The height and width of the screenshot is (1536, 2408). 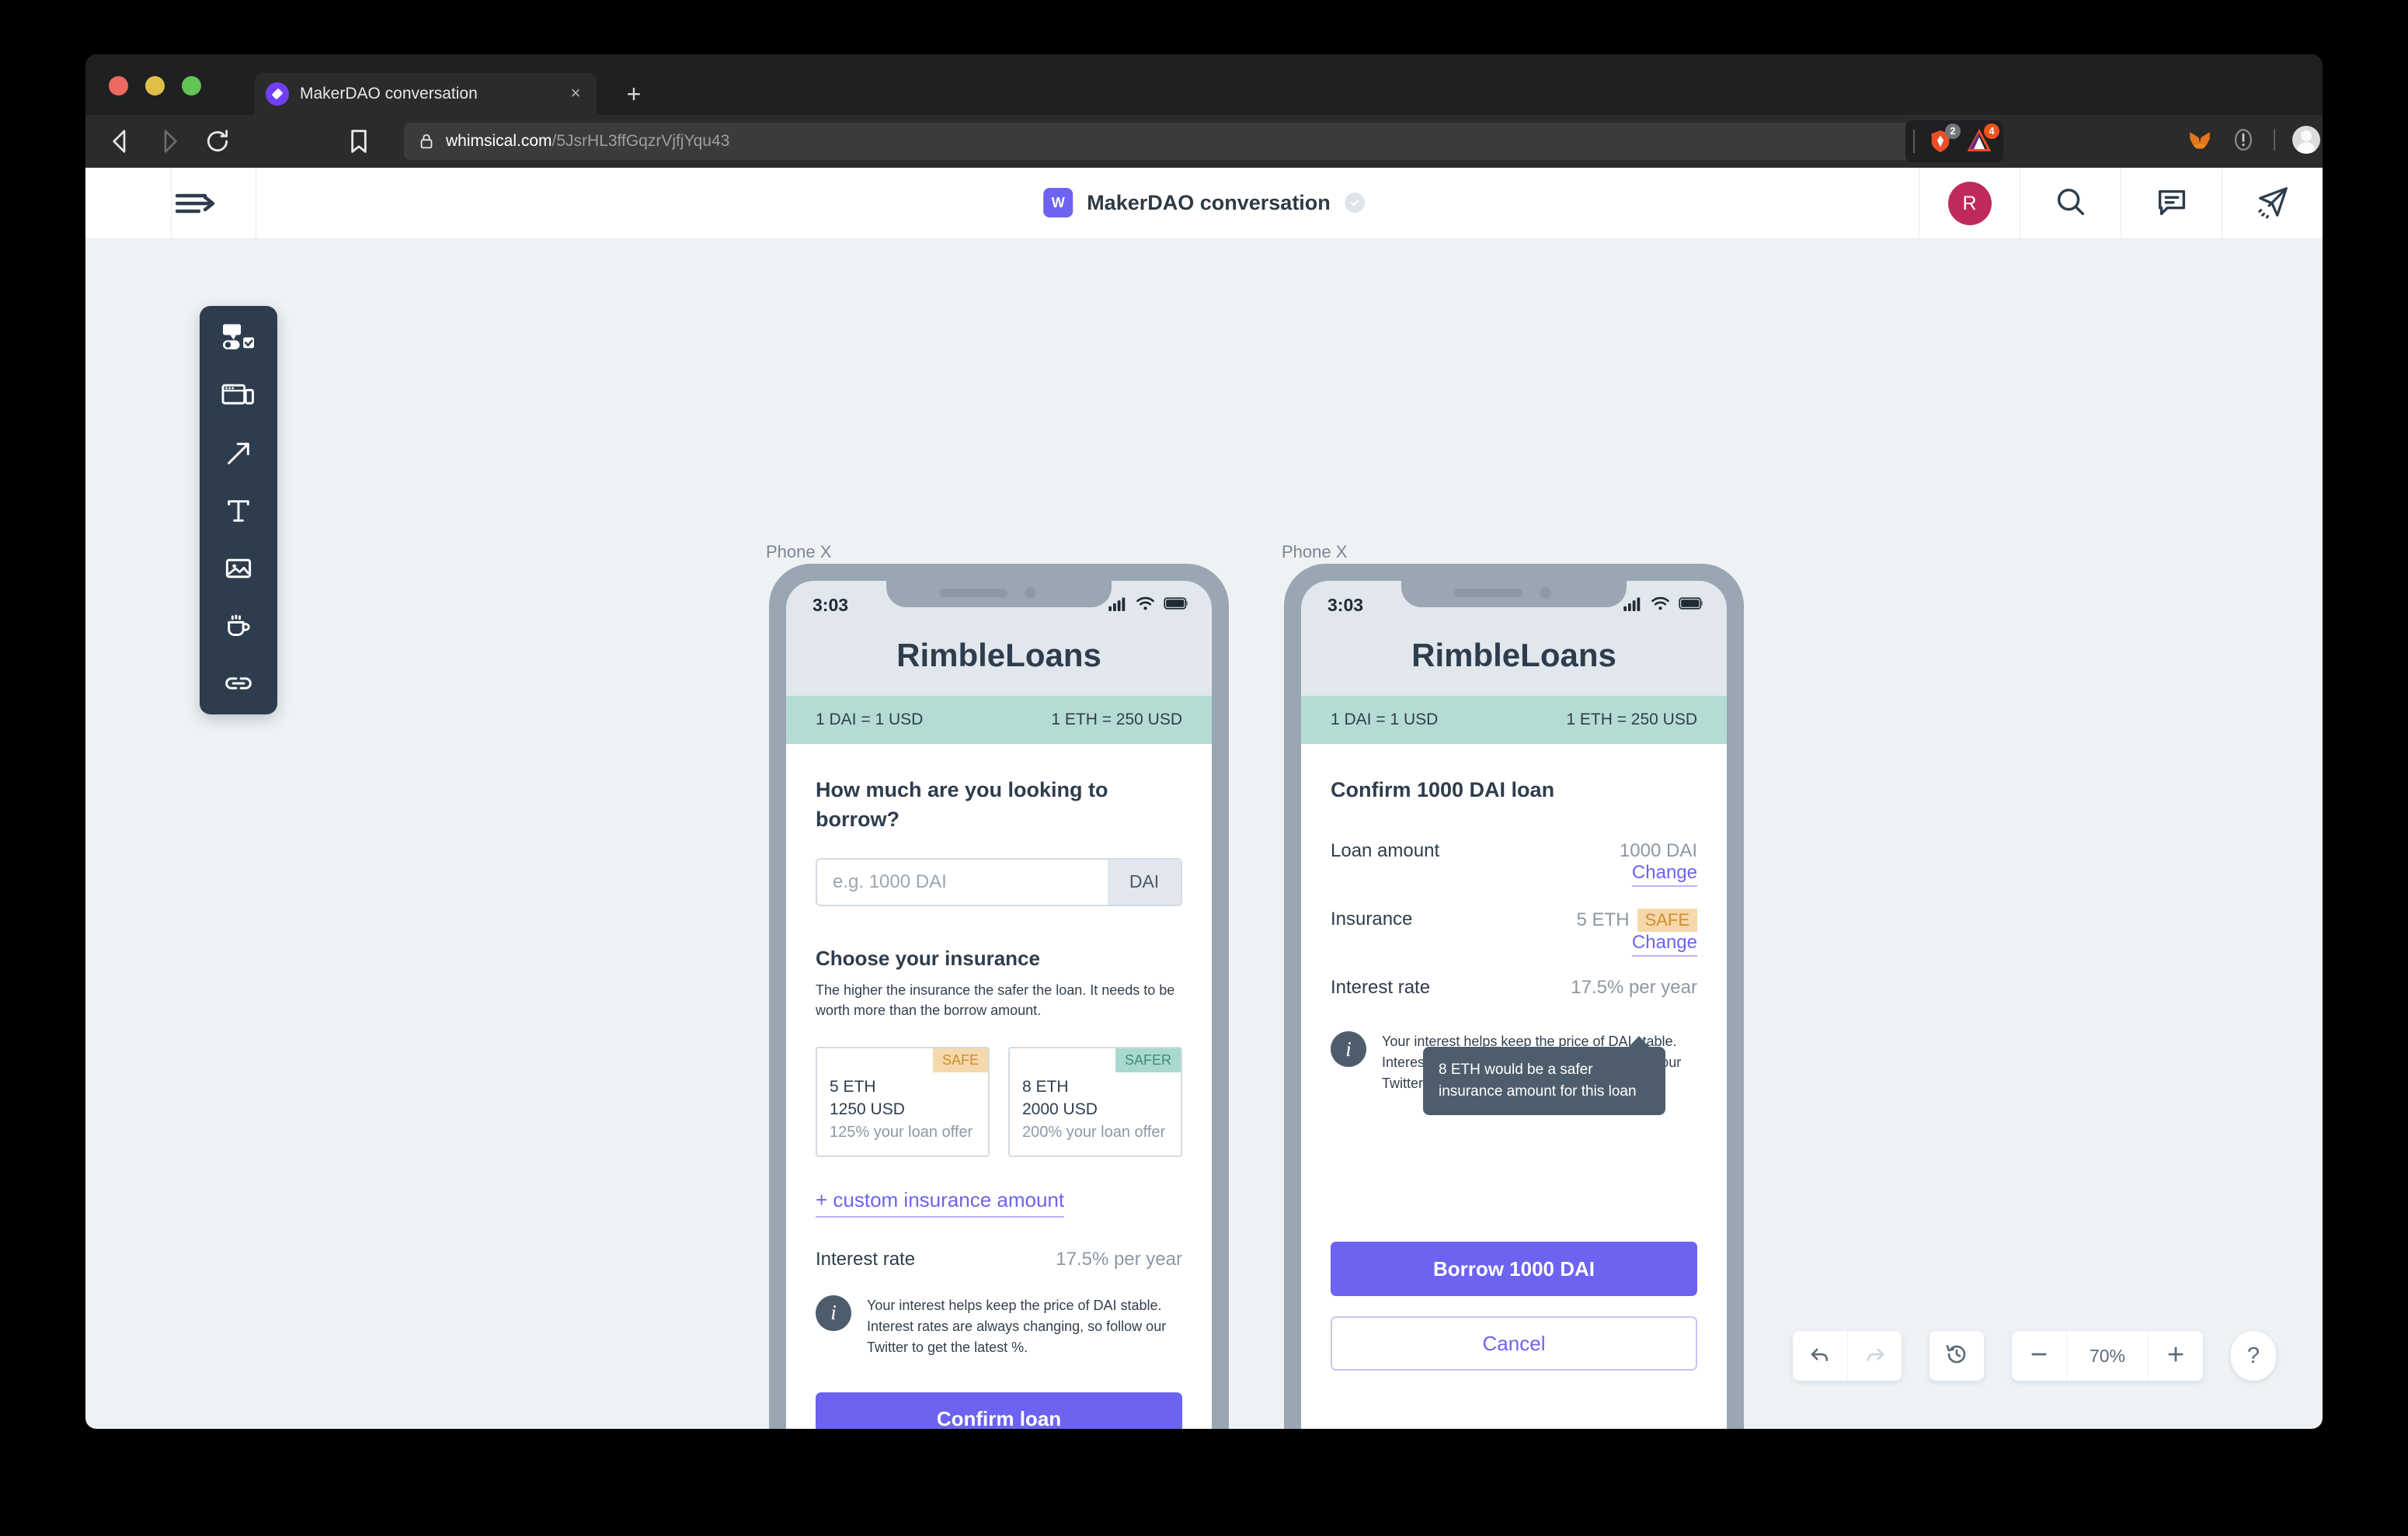 What do you see at coordinates (2253, 1356) in the screenshot?
I see `help-button: ?` at bounding box center [2253, 1356].